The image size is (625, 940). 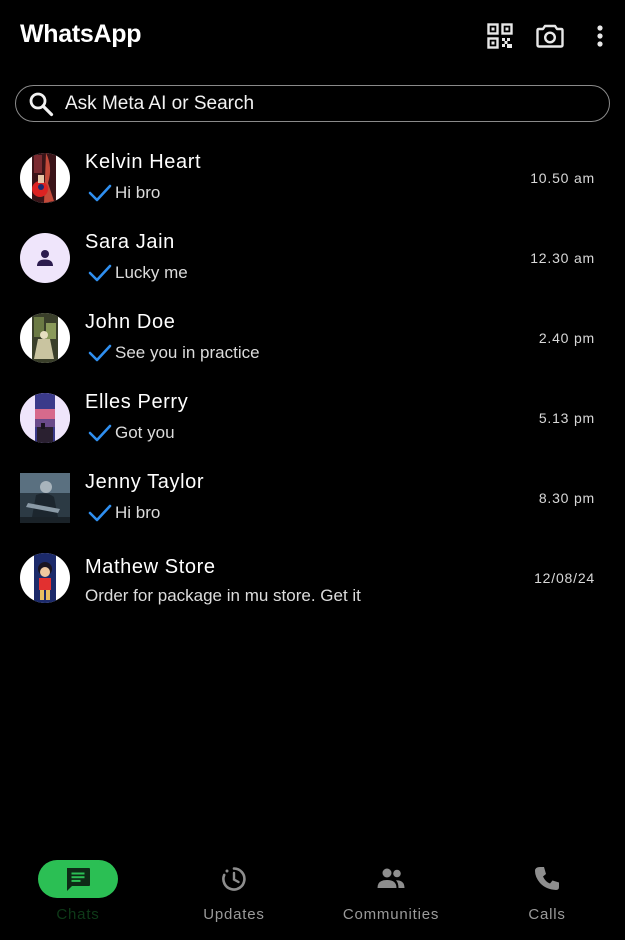 I want to click on search-bar: Ask Meta AI or Search, so click(x=312, y=103).